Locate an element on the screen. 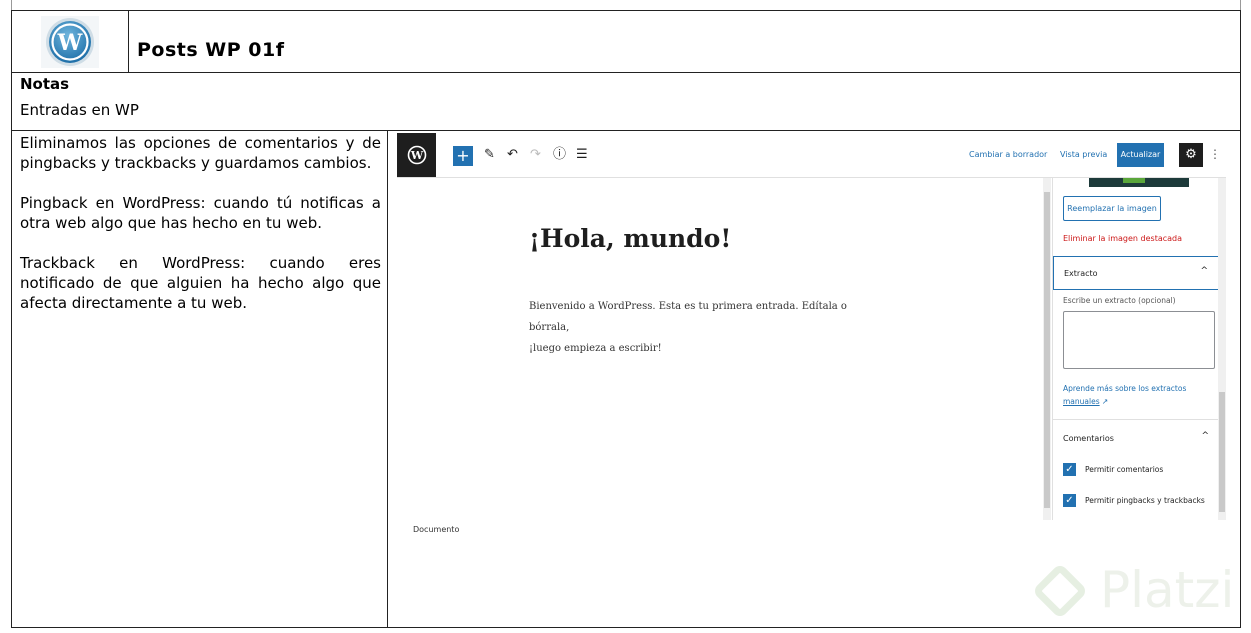 The height and width of the screenshot is (633, 1251). featured-image-thumbnail is located at coordinates (1139, 182).